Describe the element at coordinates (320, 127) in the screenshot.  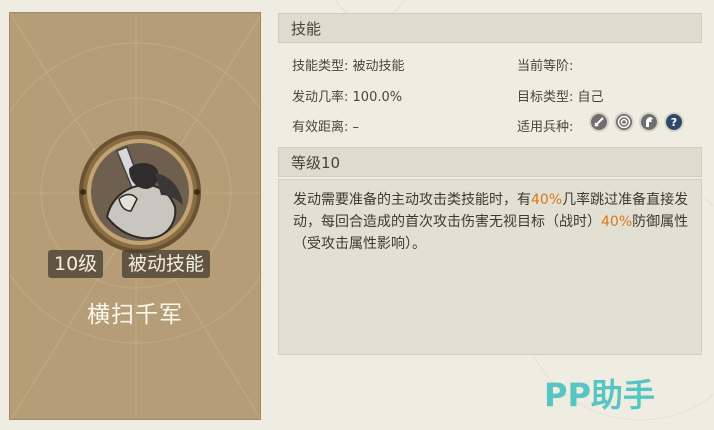
I see `range-label: 有效距离:` at that location.